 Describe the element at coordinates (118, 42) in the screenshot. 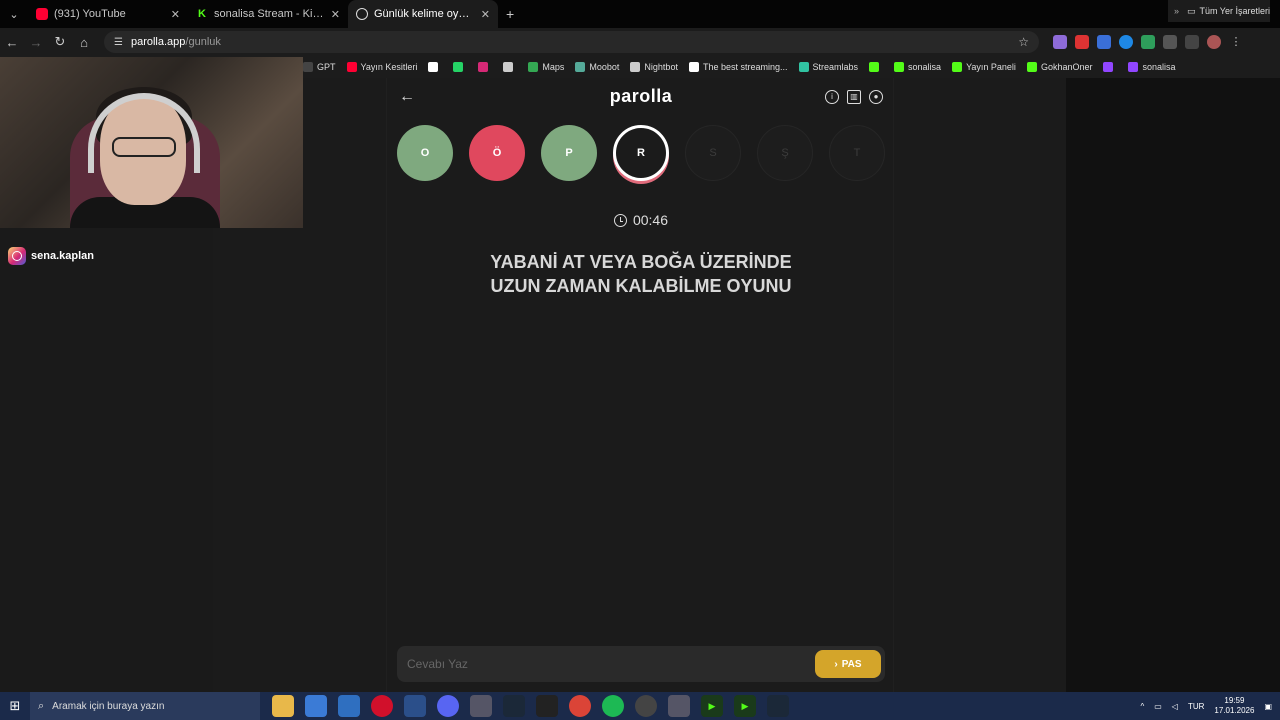

I see `site-info-icon: ☰` at that location.